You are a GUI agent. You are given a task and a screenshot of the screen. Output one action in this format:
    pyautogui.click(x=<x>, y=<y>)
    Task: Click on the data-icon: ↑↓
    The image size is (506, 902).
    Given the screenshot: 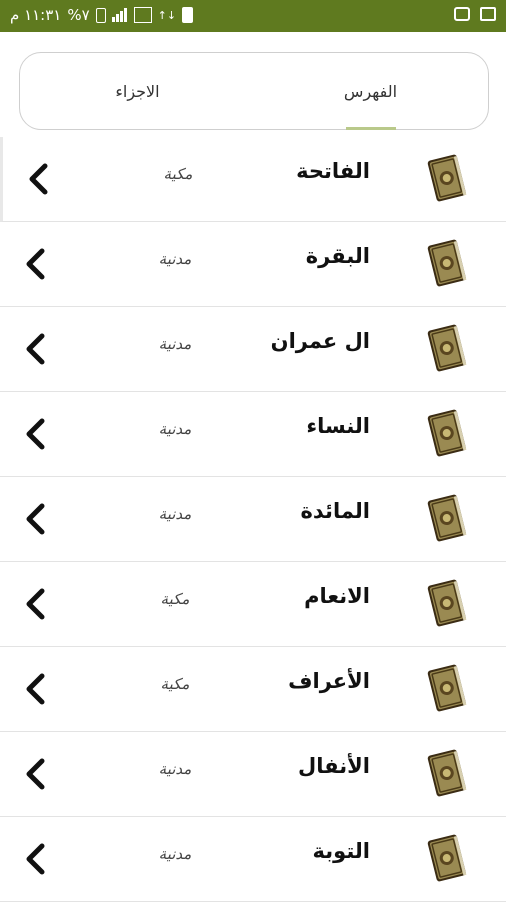 What is the action you would take?
    pyautogui.click(x=167, y=15)
    